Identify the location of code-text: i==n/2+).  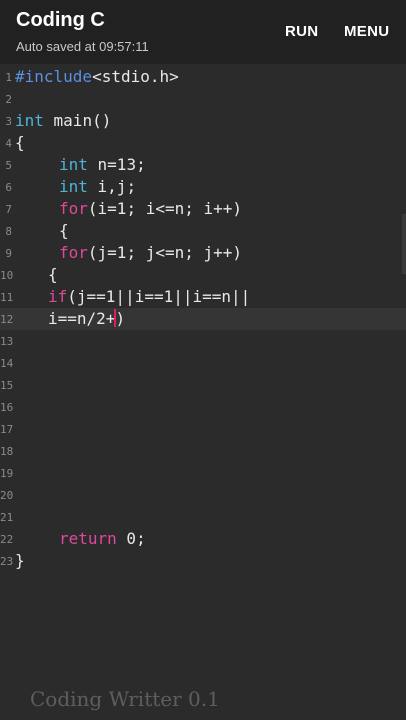
(86, 318).